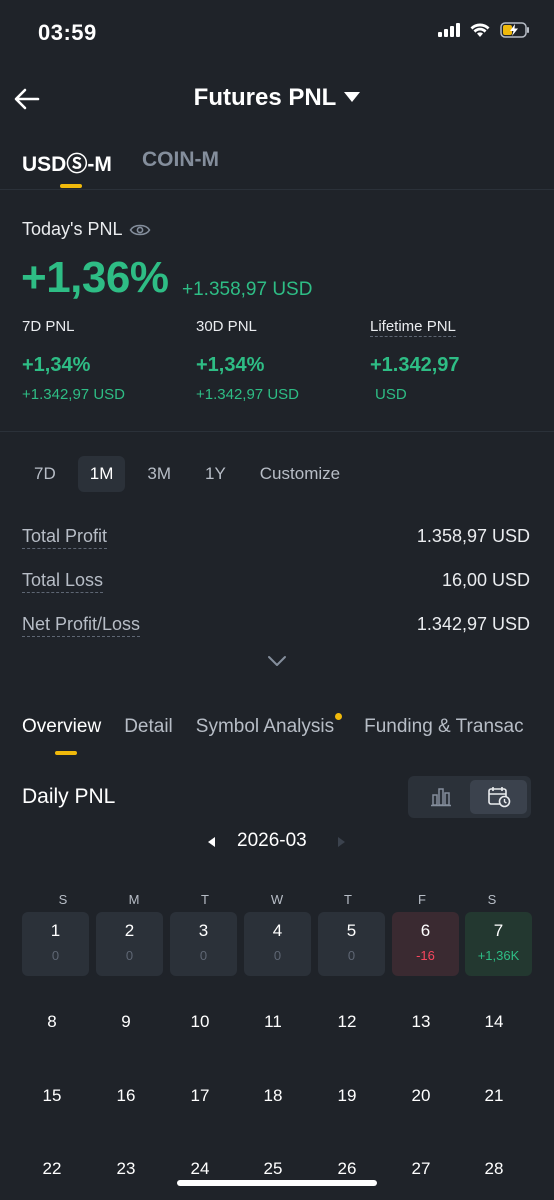  I want to click on calendar-day: 18, so click(273, 1096).